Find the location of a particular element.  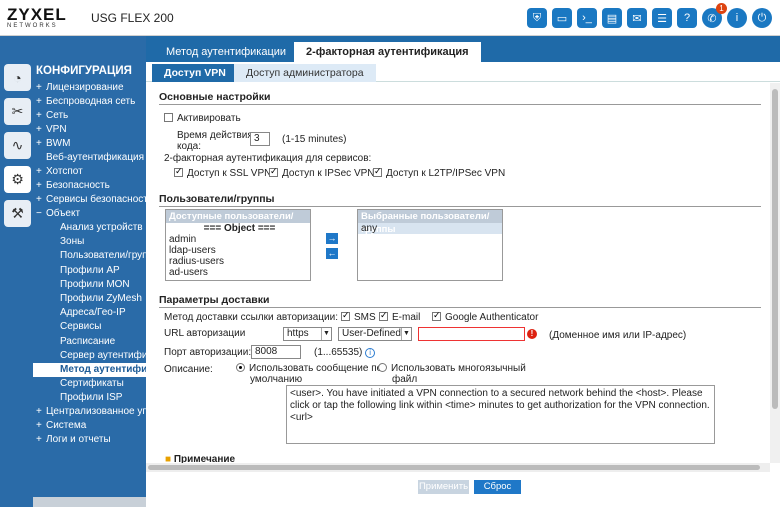

tab-two-factor: 2-факторная аутентификация is located at coordinates (387, 52).